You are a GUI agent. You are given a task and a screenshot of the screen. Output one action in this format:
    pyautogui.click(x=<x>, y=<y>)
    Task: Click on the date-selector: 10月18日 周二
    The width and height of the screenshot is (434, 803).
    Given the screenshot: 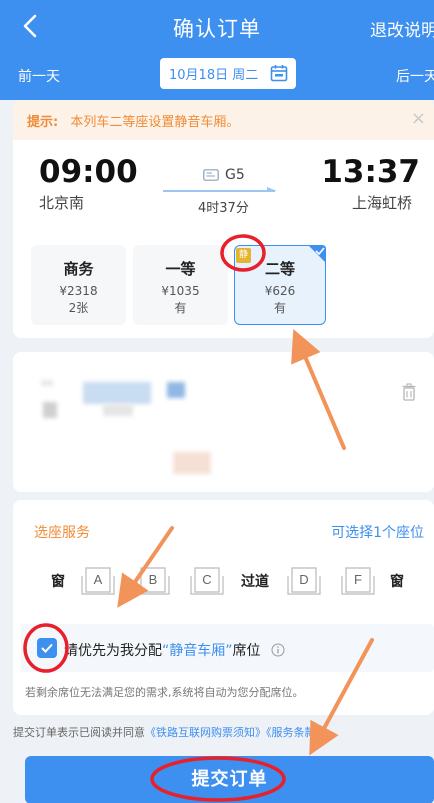 What is the action you would take?
    pyautogui.click(x=228, y=73)
    